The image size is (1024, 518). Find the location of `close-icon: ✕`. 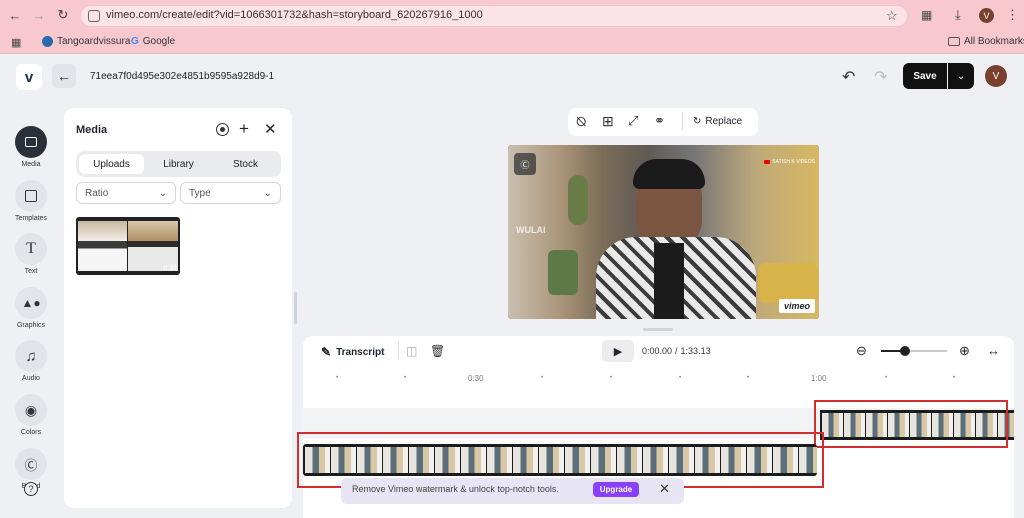

close-icon: ✕ is located at coordinates (270, 129).